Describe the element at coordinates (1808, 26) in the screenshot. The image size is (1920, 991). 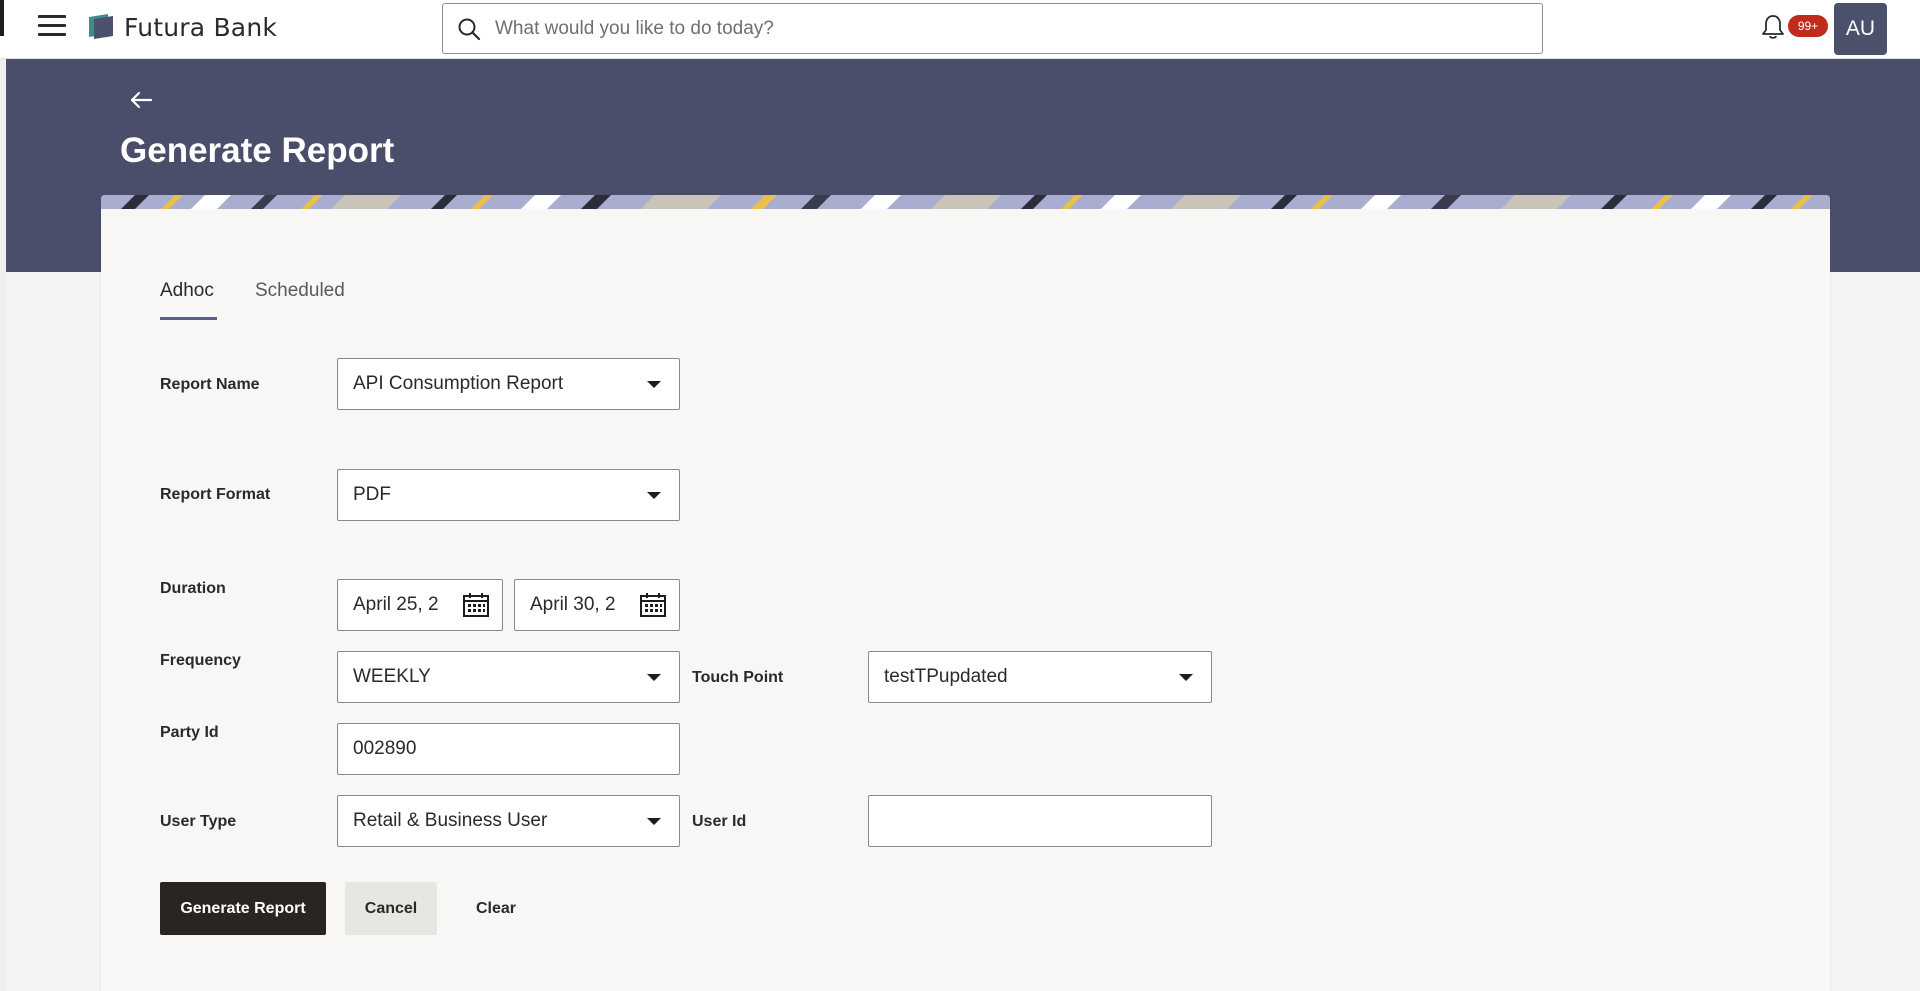
I see `notification-count-badge: 99+` at that location.